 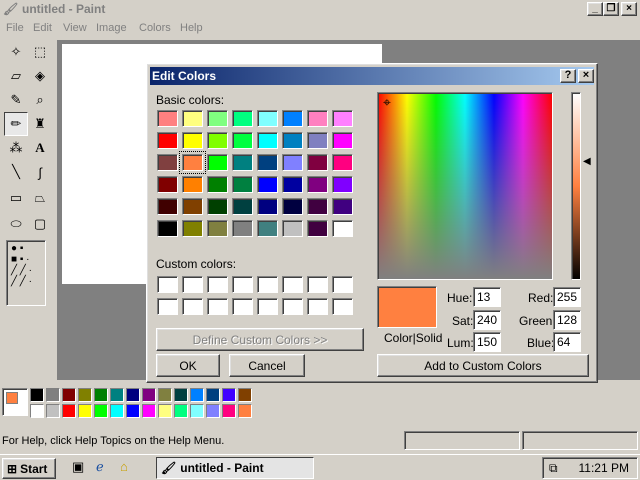 I want to click on close-button: ×, so click(x=629, y=9).